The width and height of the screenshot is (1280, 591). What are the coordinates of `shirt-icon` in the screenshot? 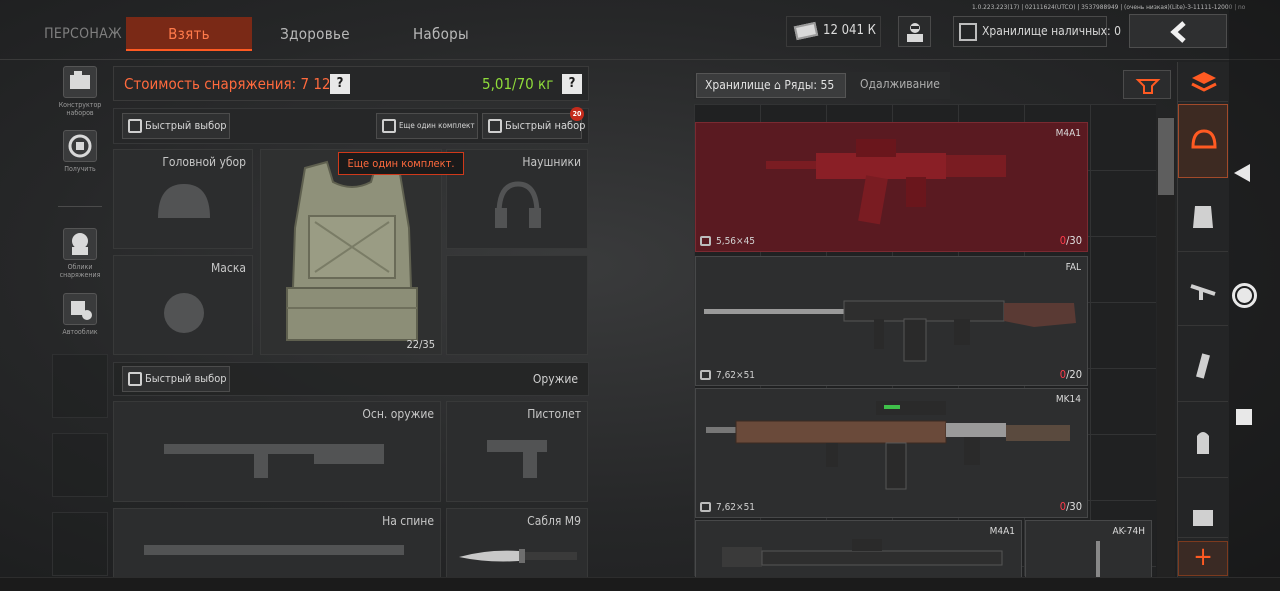 It's located at (135, 126).